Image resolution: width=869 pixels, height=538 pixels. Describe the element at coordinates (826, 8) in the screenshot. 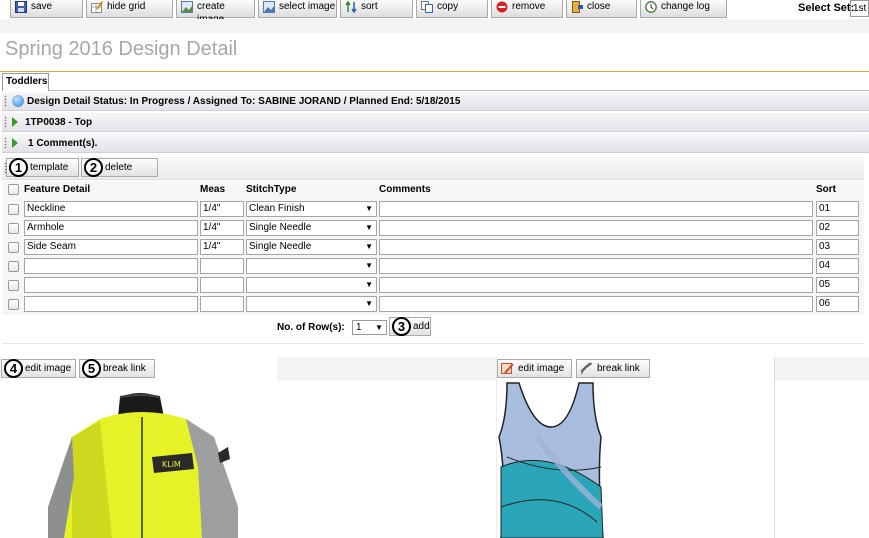

I see `select-set-label: Select Set:` at that location.